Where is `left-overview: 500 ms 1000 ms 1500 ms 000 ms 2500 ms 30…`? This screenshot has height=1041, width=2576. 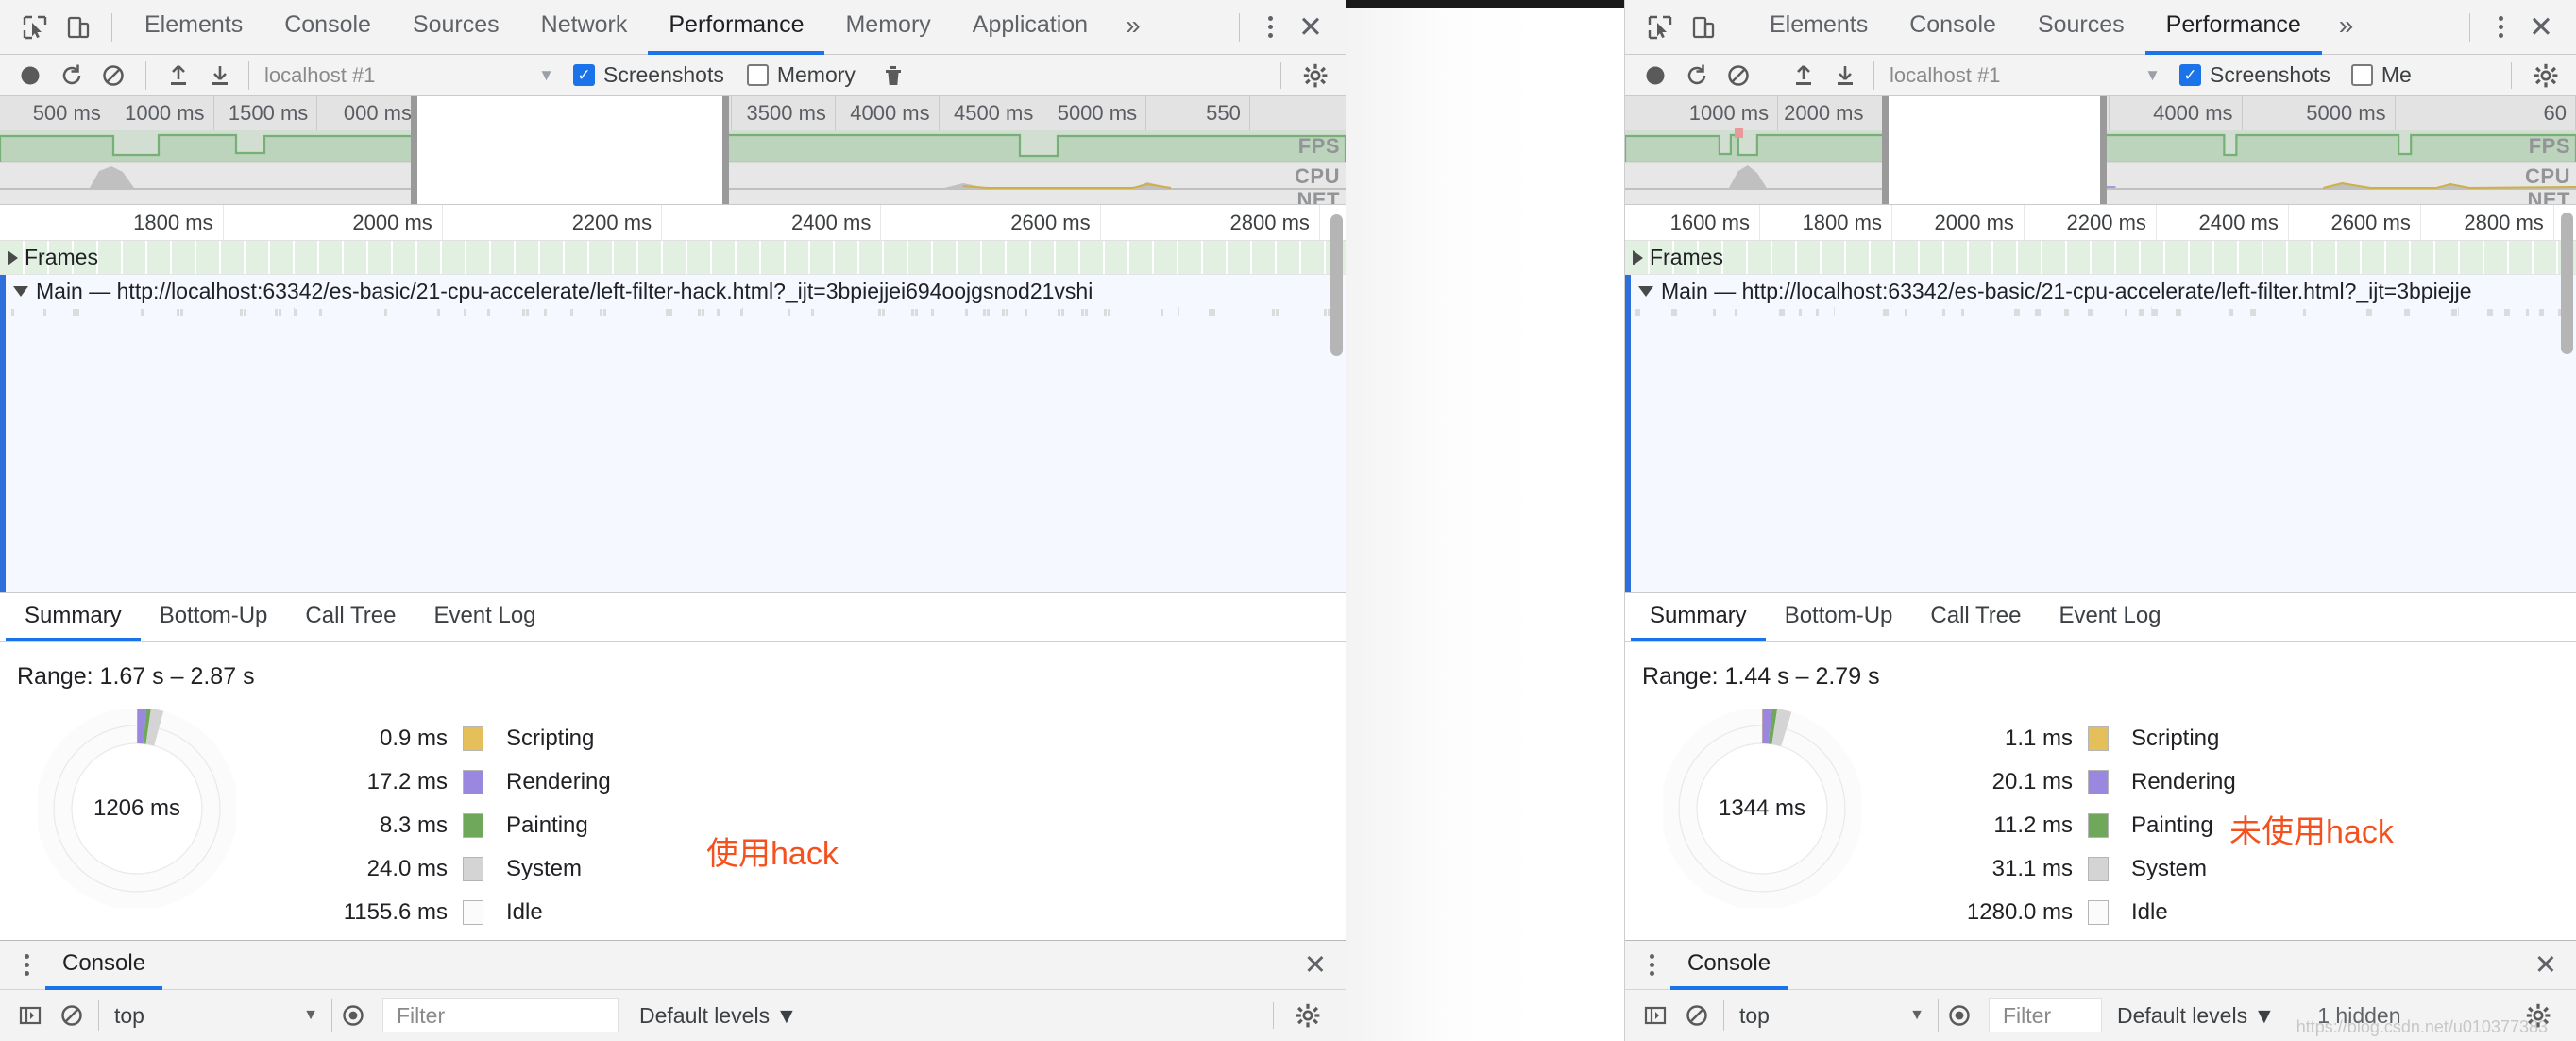
left-overview: 500 ms 1000 ms 1500 ms 000 ms 2500 ms 30… is located at coordinates (673, 150).